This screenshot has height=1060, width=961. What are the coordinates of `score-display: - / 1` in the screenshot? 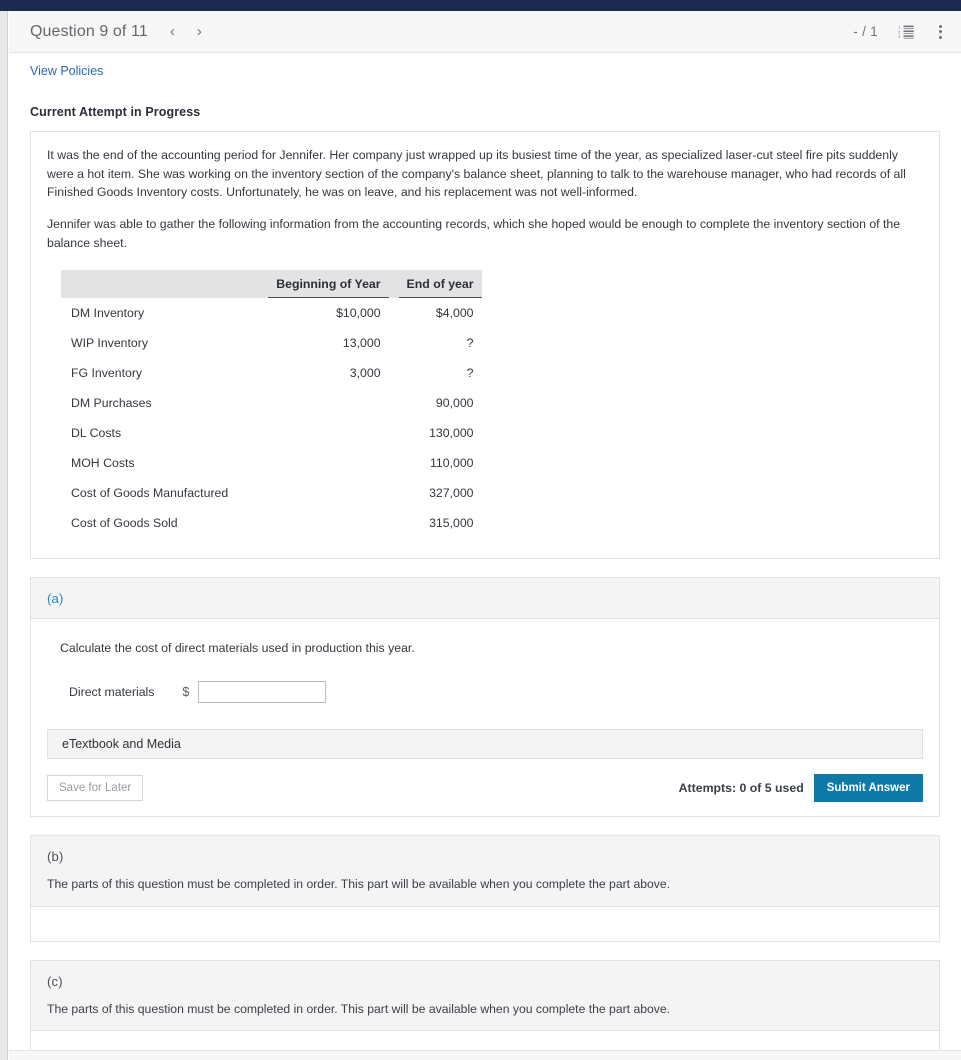 It's located at (865, 31).